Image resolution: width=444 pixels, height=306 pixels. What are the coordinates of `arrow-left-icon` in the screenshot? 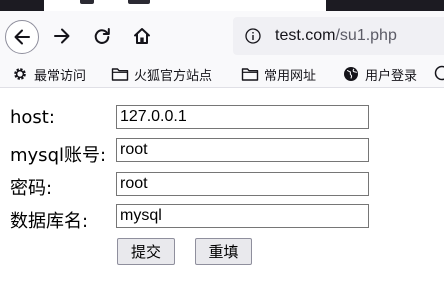 It's located at (22, 37).